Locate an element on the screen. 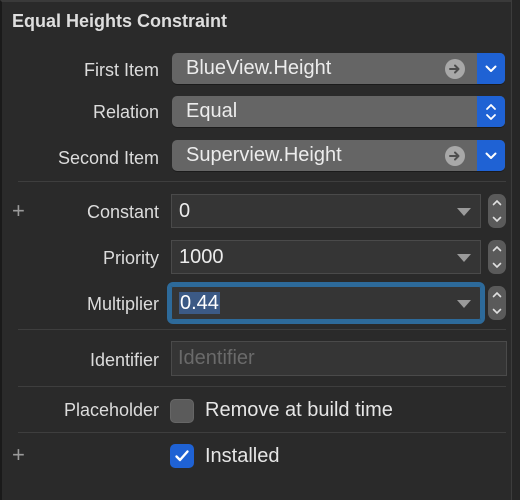 The height and width of the screenshot is (500, 520). multiplier-value: 0.44 is located at coordinates (199, 303).